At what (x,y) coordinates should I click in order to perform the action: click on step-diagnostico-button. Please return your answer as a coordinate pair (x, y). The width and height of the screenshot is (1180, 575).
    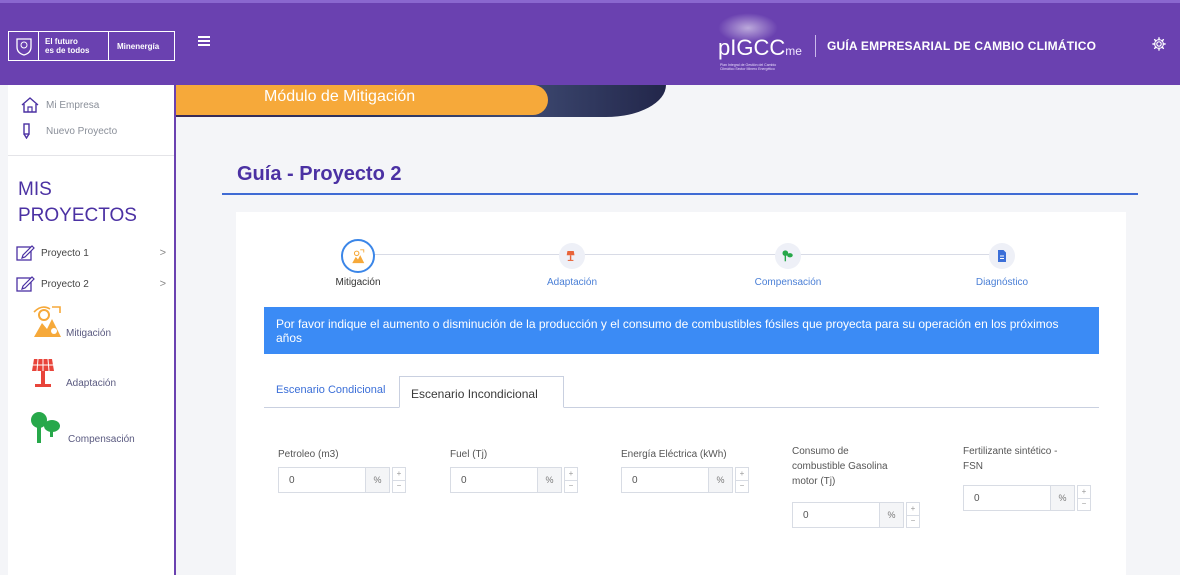
    Looking at the image, I should click on (1002, 256).